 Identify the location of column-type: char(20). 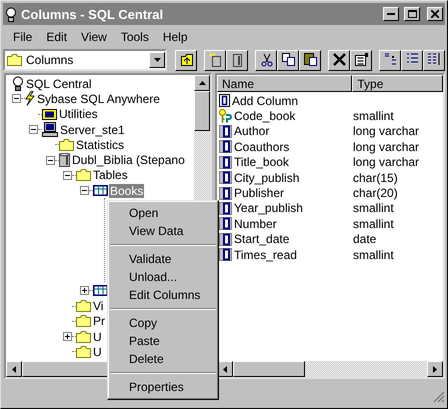
(375, 193).